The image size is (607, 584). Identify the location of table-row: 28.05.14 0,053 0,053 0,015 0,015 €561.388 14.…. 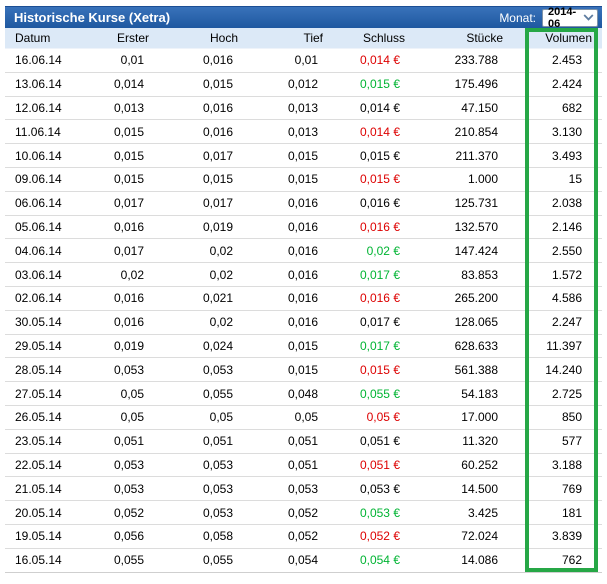
(303, 369).